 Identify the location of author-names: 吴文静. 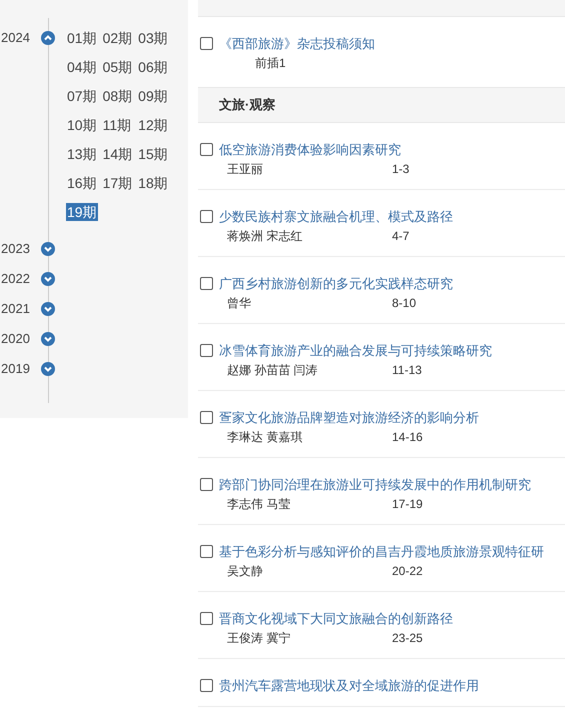
(245, 571).